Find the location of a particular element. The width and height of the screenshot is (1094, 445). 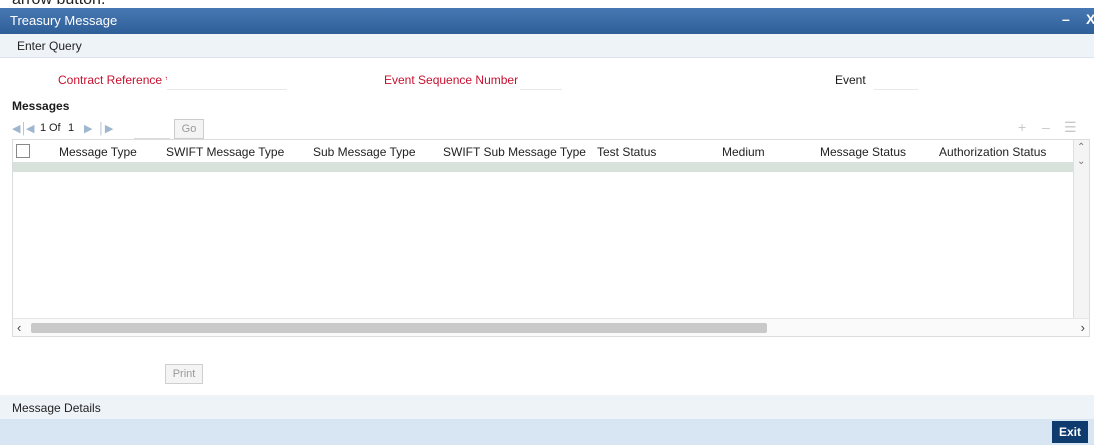

print-button: Print is located at coordinates (184, 374).